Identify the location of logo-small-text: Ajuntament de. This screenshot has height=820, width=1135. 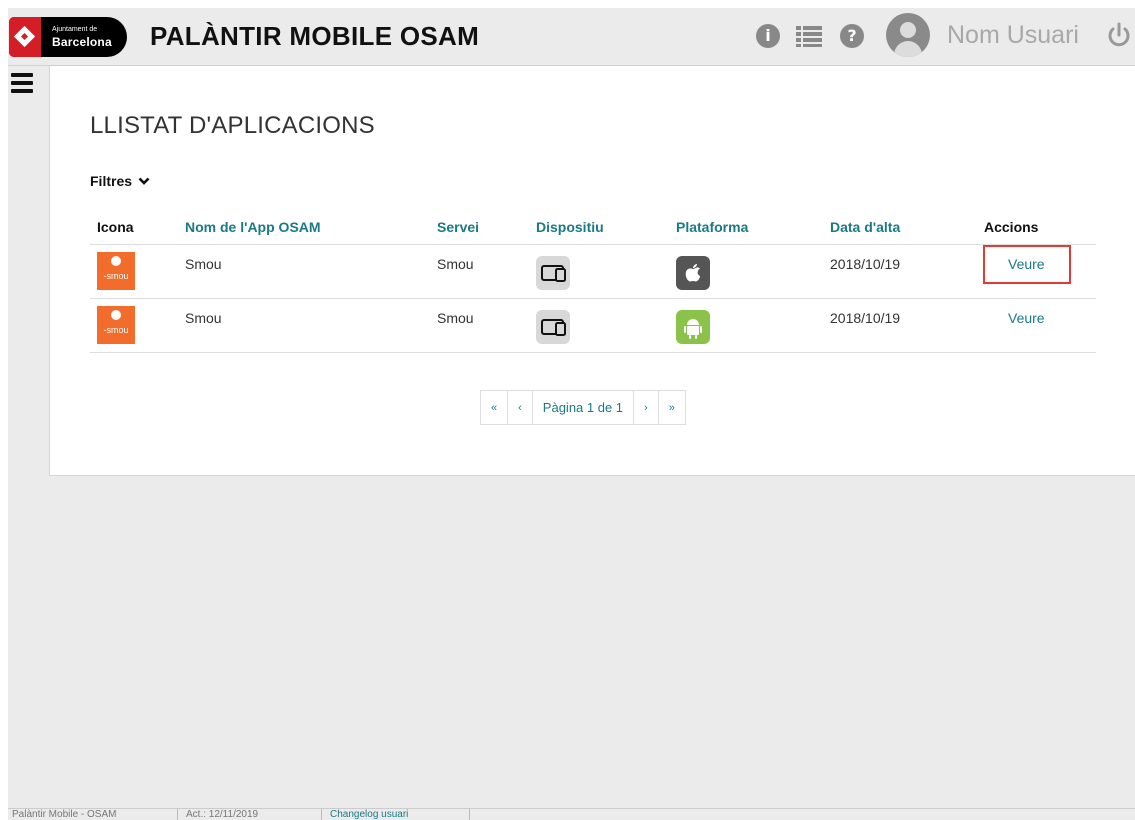
(75, 29).